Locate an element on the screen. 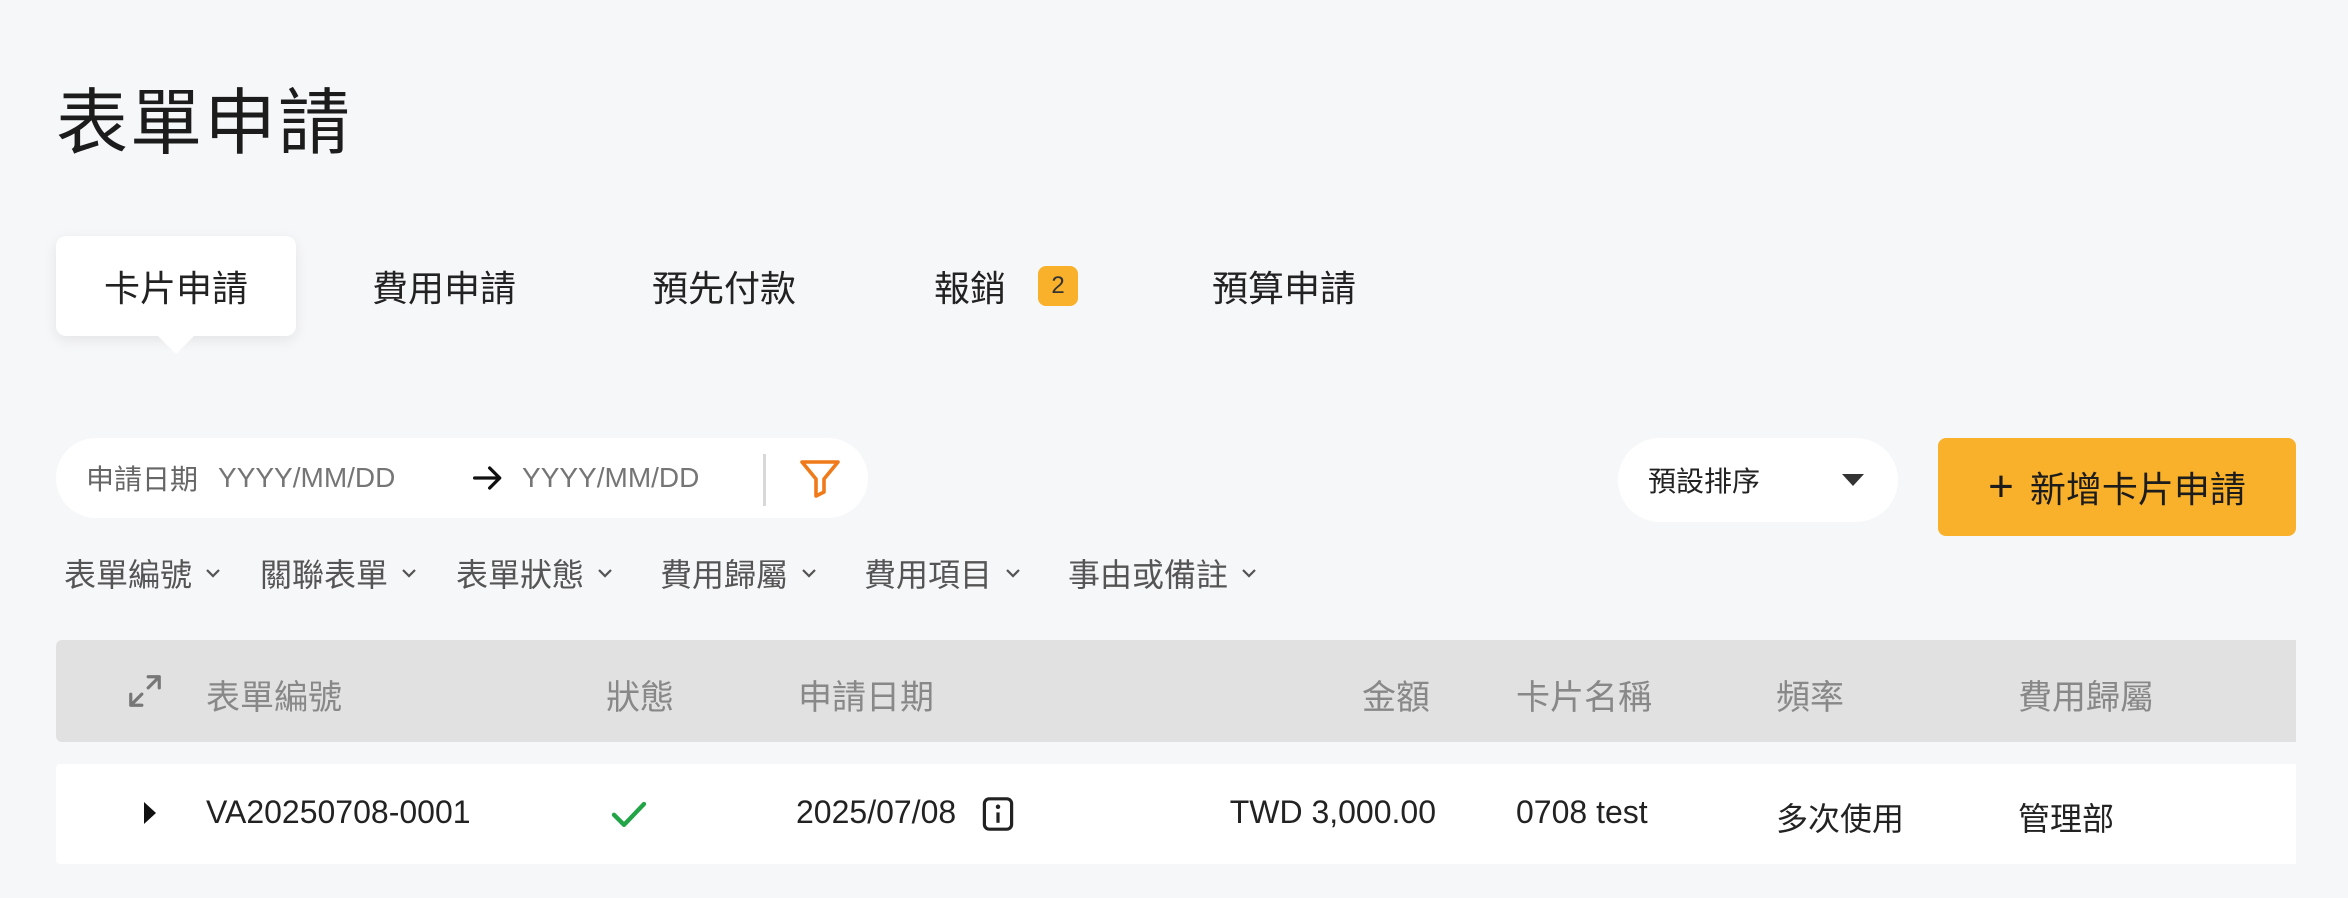  end-date-input is located at coordinates (632, 478).